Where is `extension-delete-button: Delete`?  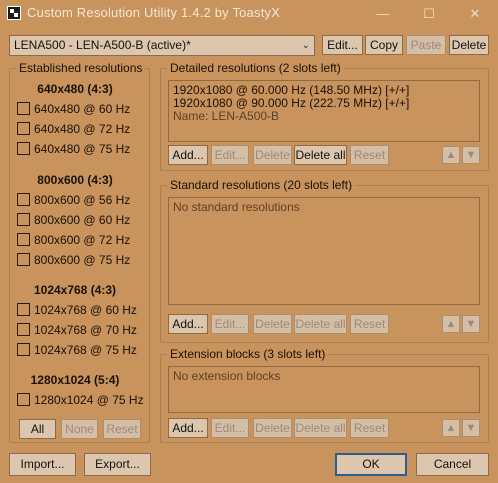
extension-delete-button: Delete is located at coordinates (272, 428).